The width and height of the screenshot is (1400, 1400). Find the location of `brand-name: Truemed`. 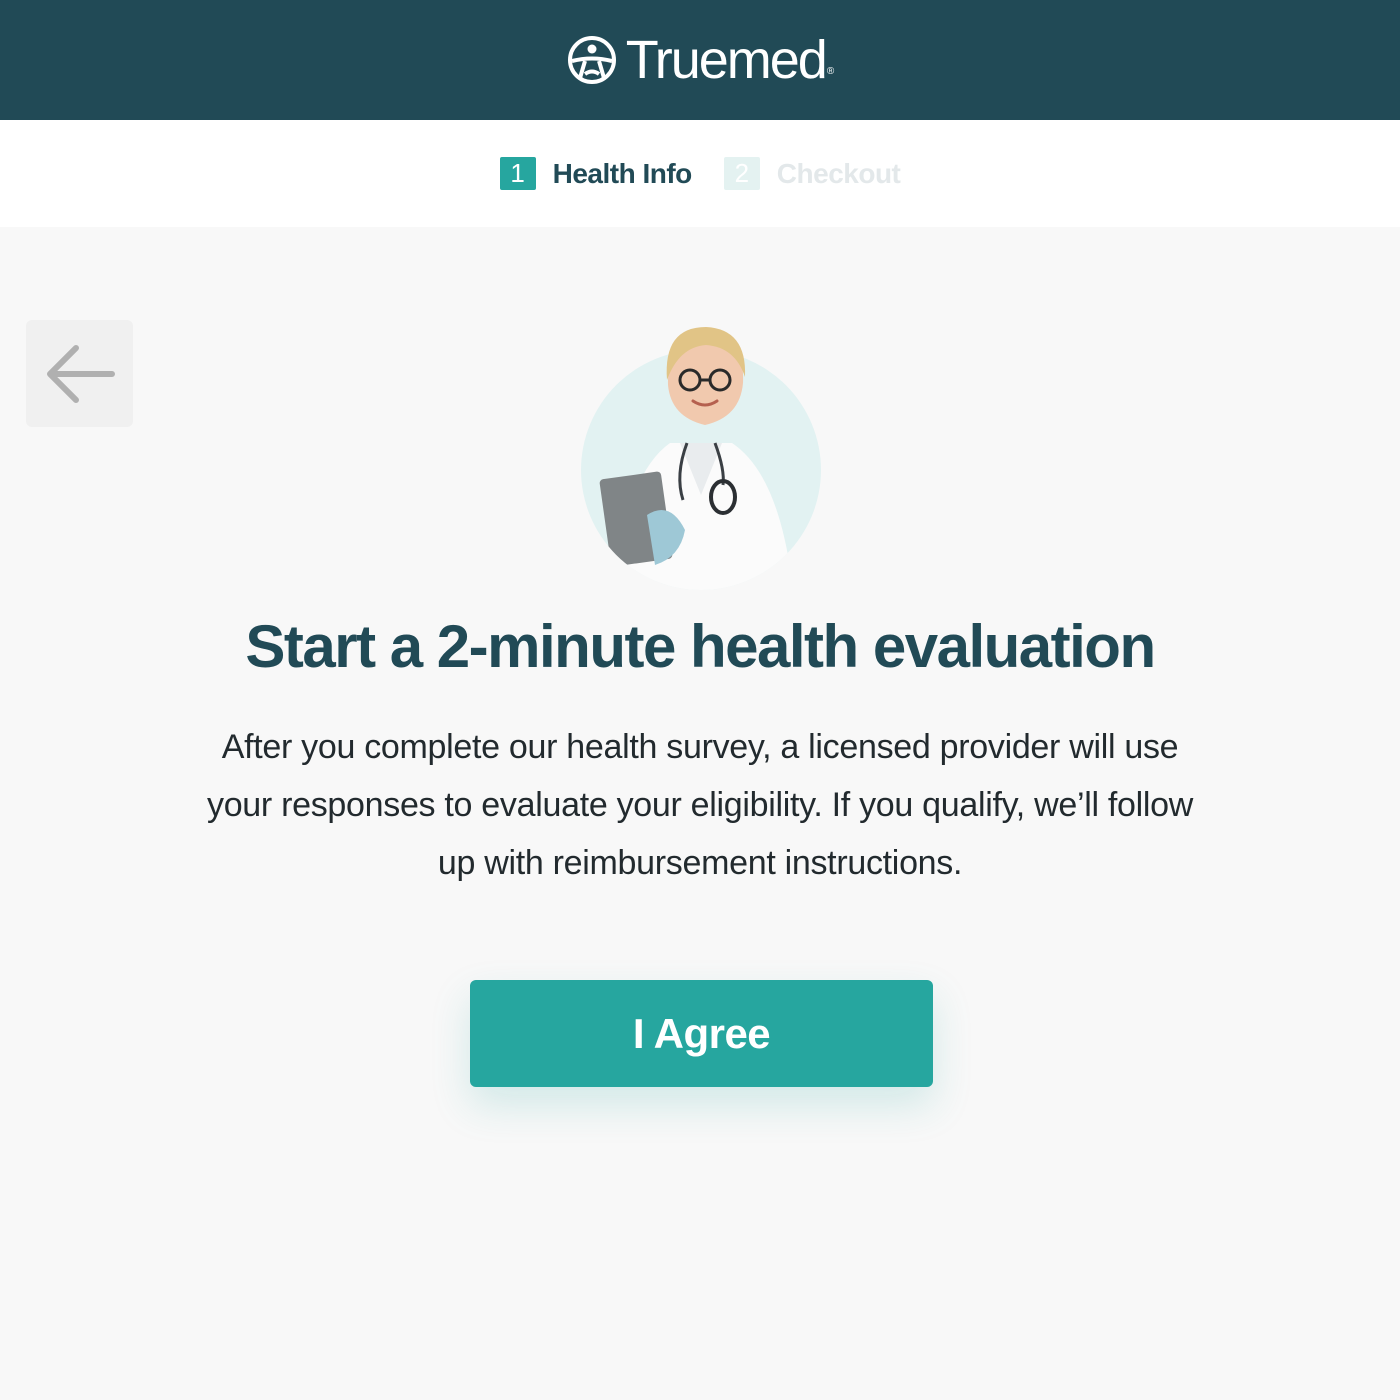

brand-name: Truemed is located at coordinates (726, 60).